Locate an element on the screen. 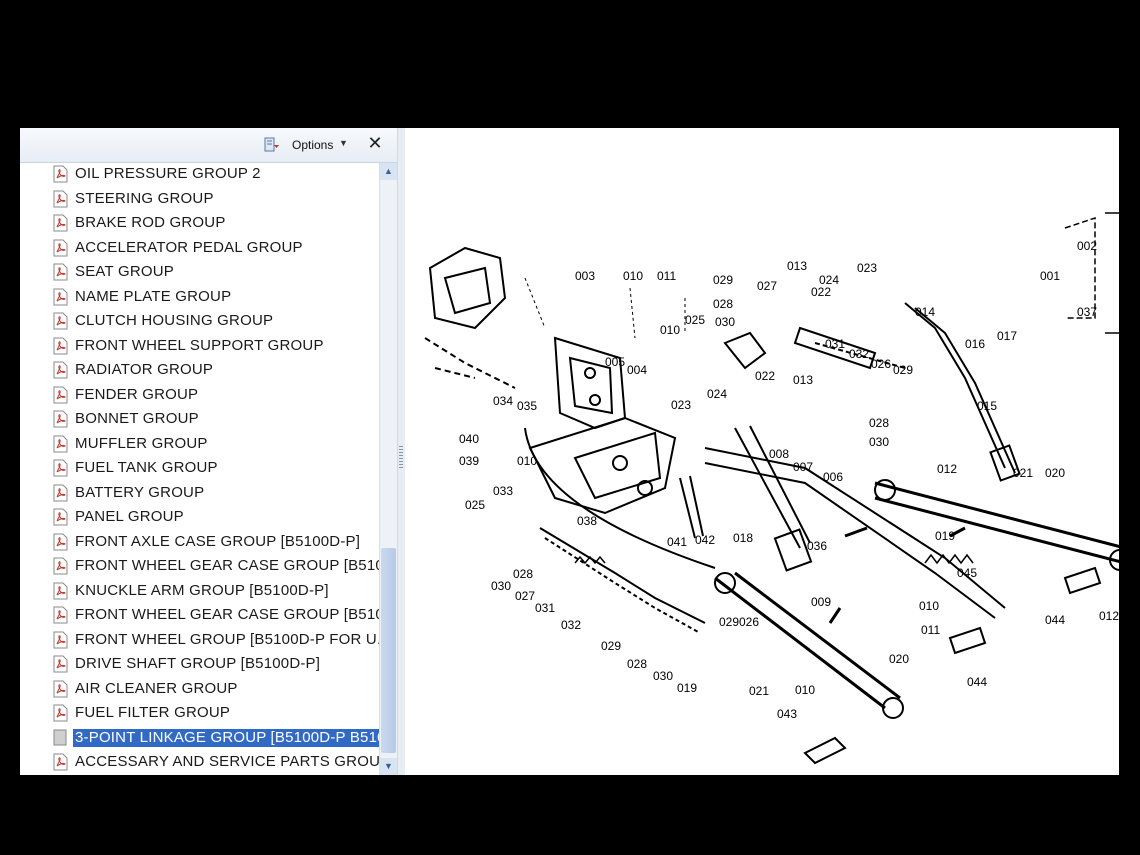 This screenshot has height=855, width=1140. bookmark-item: CLUTCH HOUSING GROUP is located at coordinates (216, 322).